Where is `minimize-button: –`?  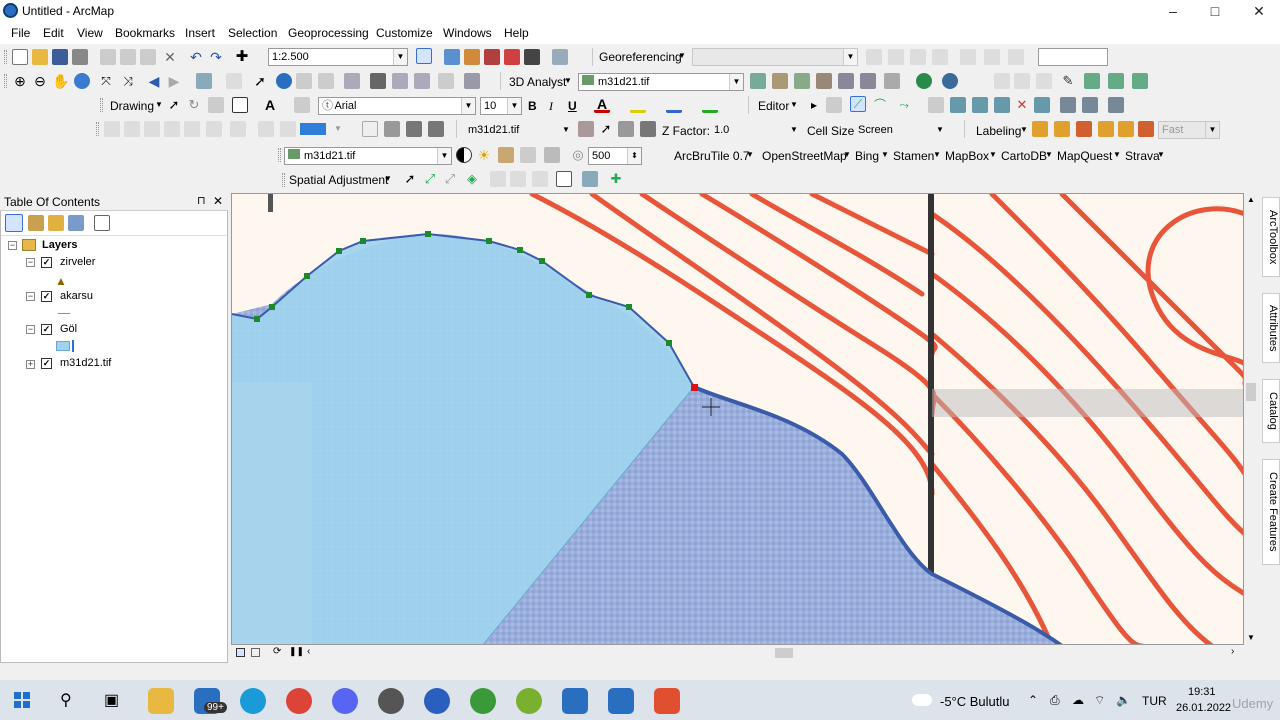 minimize-button: – is located at coordinates (1173, 11).